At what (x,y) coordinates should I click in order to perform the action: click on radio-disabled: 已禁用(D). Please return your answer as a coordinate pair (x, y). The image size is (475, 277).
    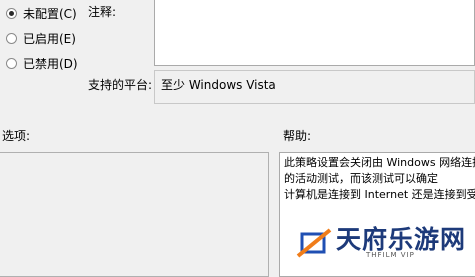
    Looking at the image, I should click on (42, 63).